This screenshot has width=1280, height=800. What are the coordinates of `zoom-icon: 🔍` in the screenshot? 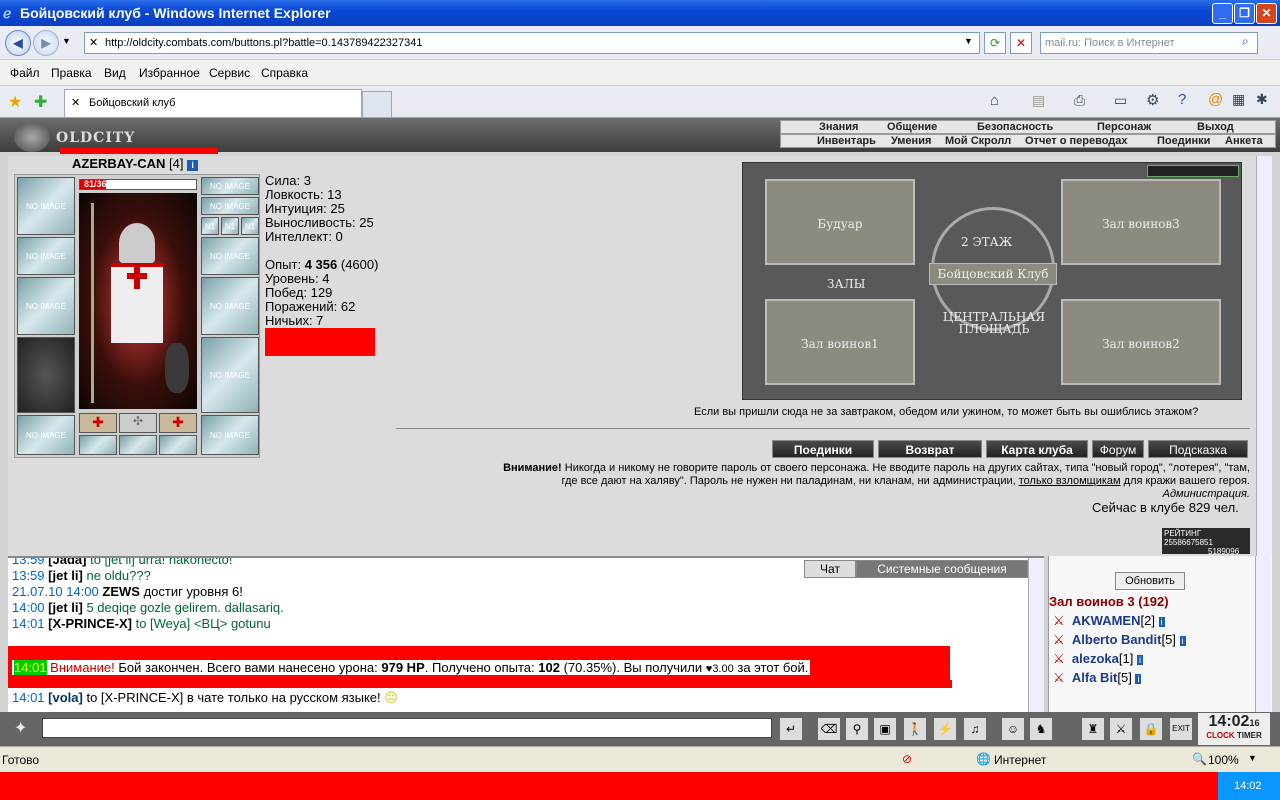 It's located at (1199, 759).